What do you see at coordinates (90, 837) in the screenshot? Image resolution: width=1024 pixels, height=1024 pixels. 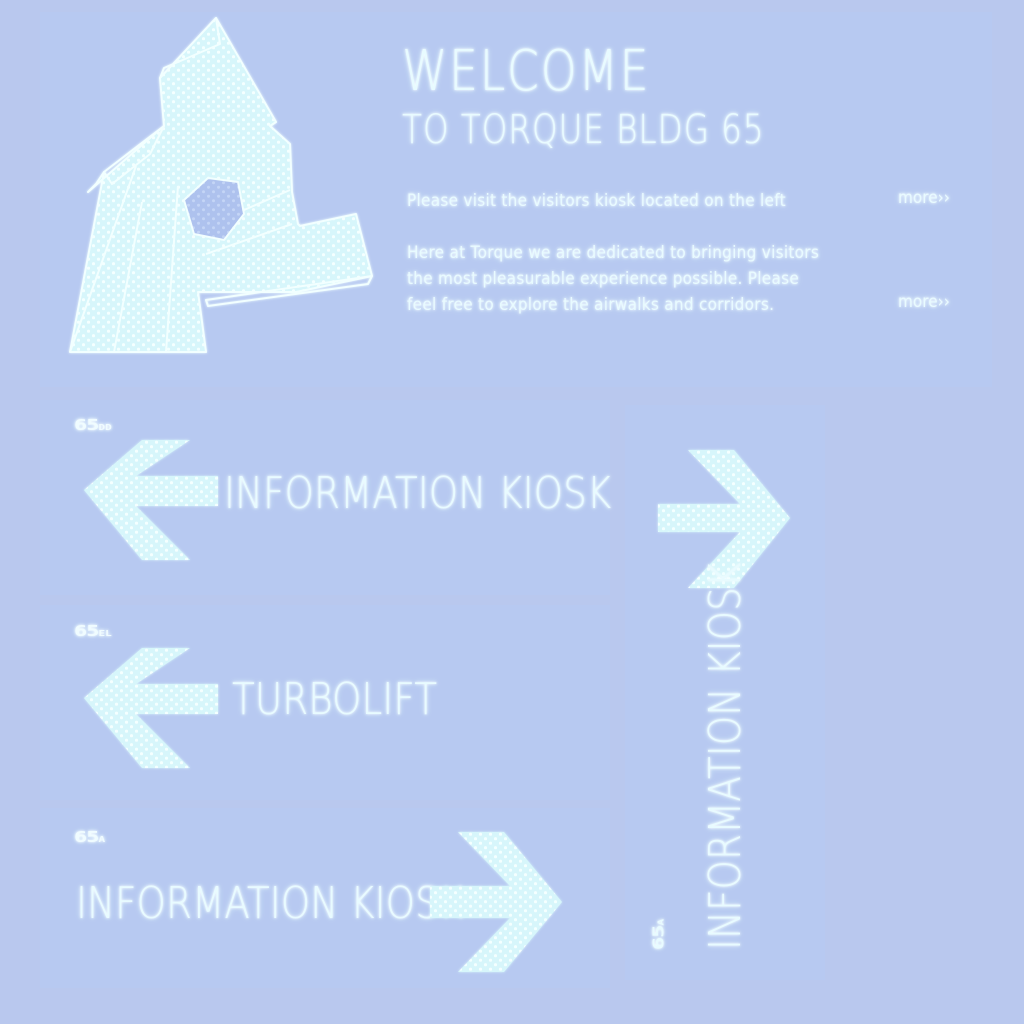 I see `sign-code-information-kiosk-right: 65A` at bounding box center [90, 837].